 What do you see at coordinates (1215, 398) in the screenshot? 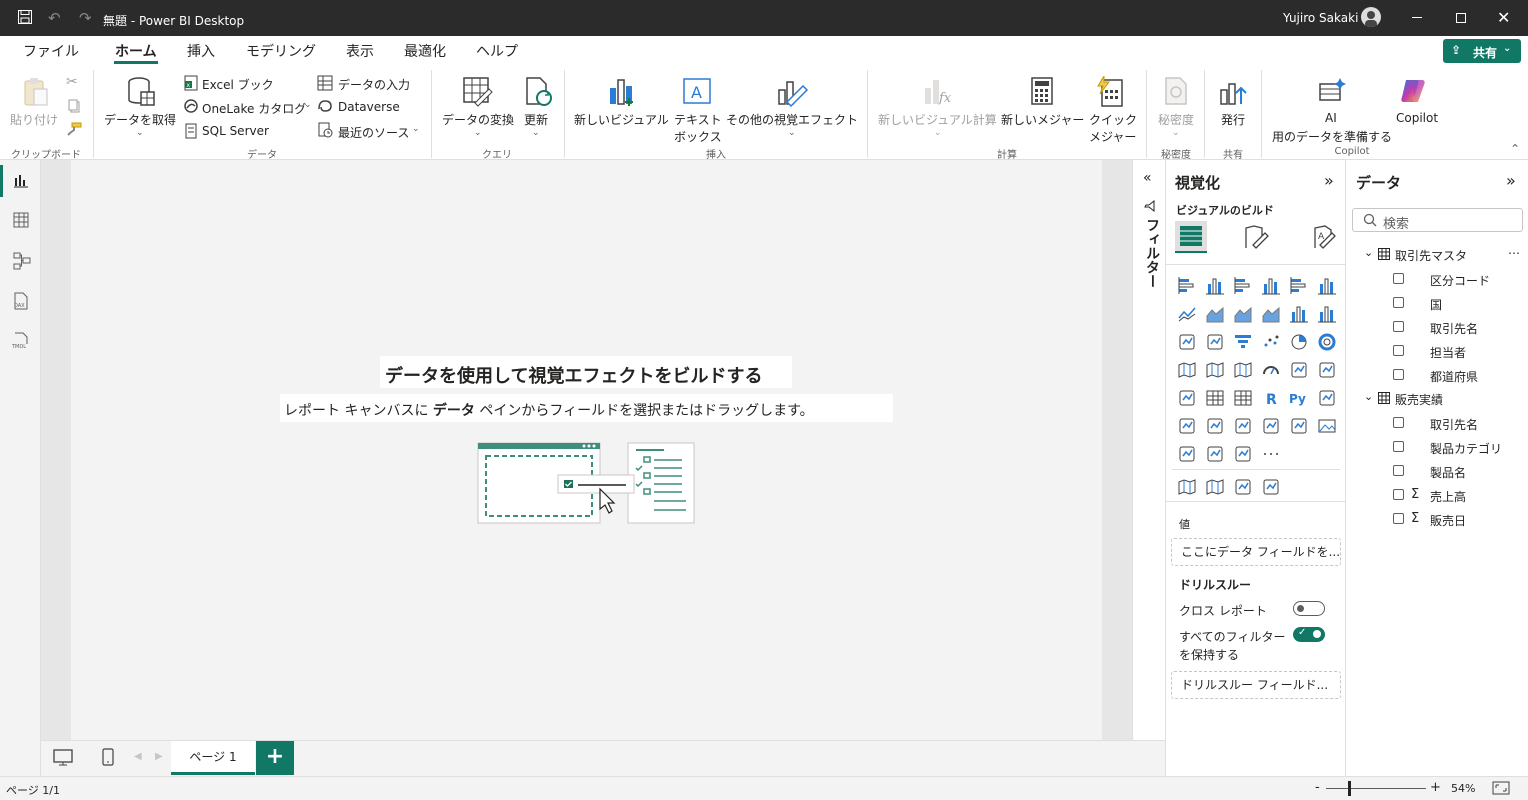
I see `table-icon` at bounding box center [1215, 398].